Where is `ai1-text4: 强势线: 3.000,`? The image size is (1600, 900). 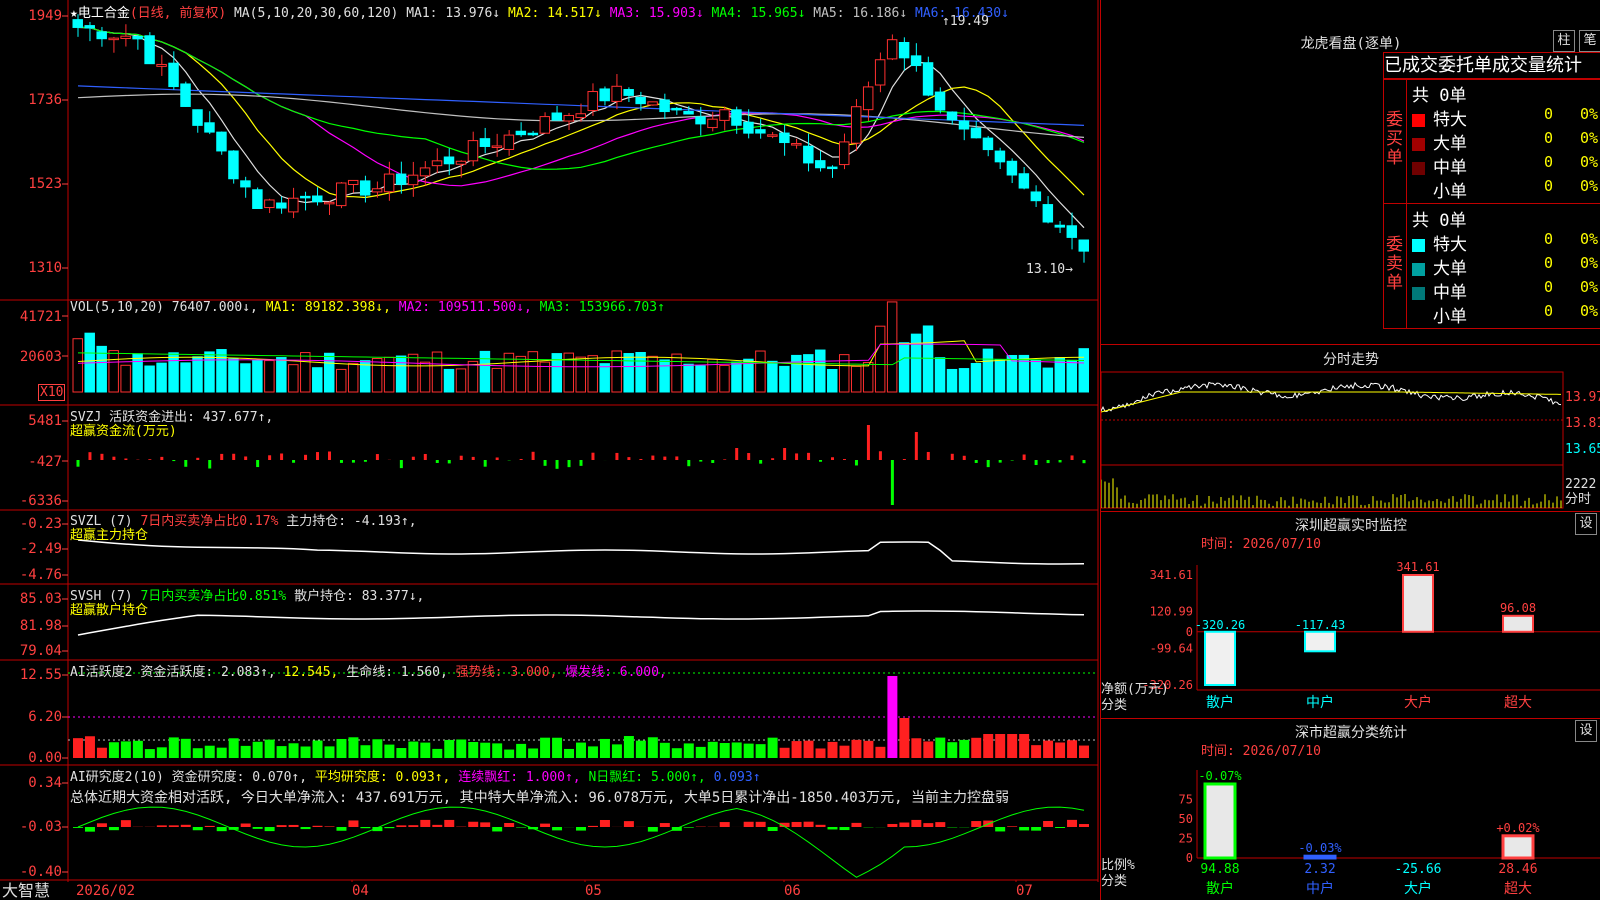
ai1-text4: 强势线: 3.000, is located at coordinates (506, 672).